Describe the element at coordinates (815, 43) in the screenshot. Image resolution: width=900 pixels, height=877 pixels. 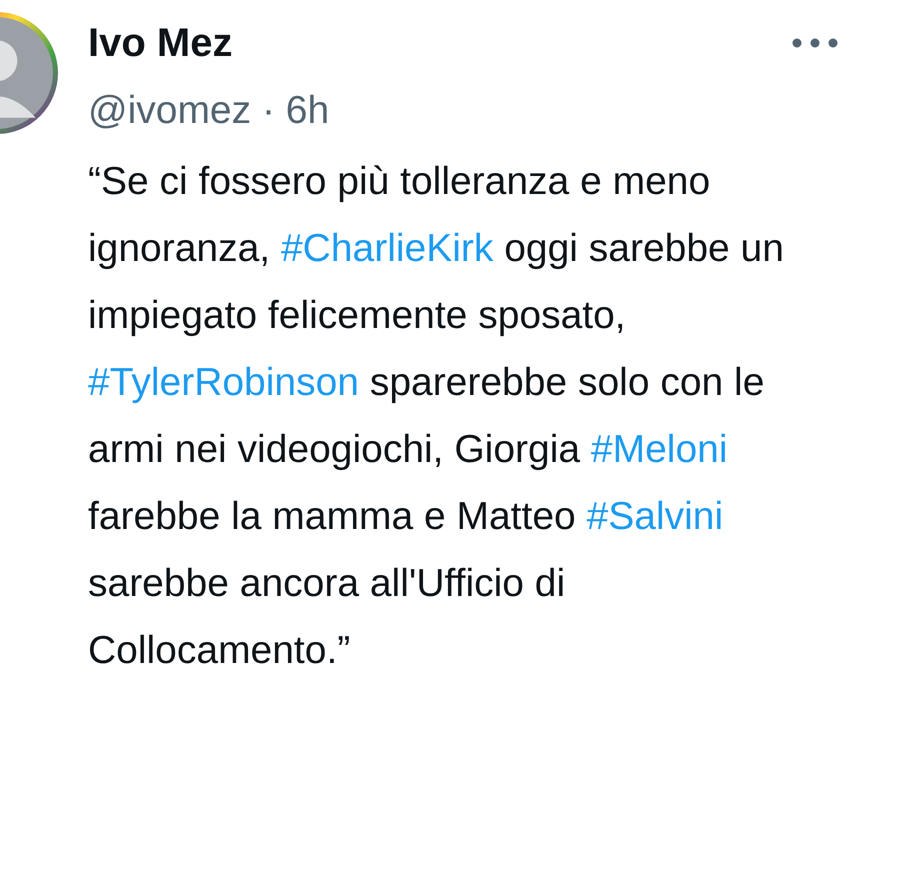
I see `more-icon` at that location.